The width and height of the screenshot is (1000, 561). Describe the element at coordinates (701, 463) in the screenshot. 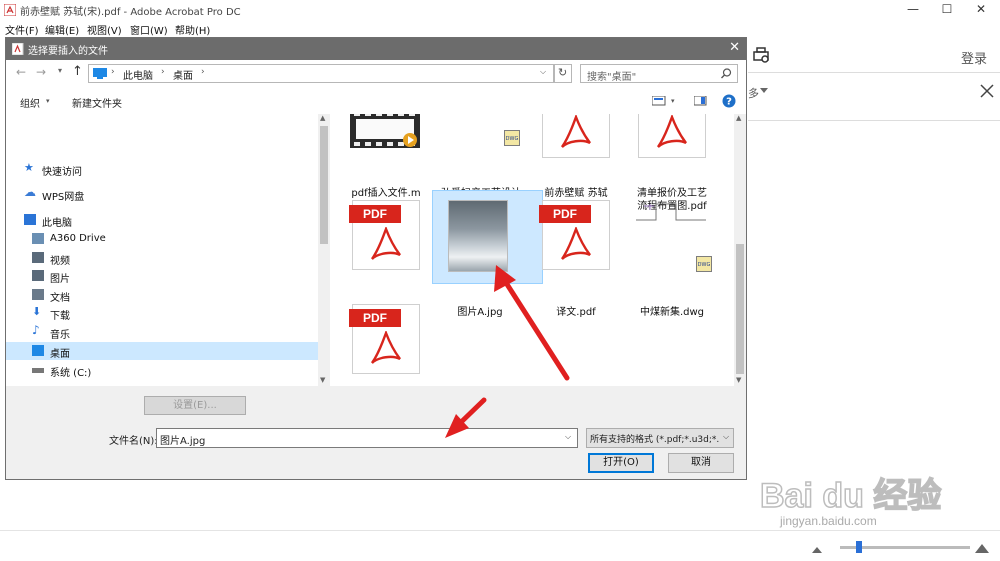

I see `cancel-button: 取消` at that location.